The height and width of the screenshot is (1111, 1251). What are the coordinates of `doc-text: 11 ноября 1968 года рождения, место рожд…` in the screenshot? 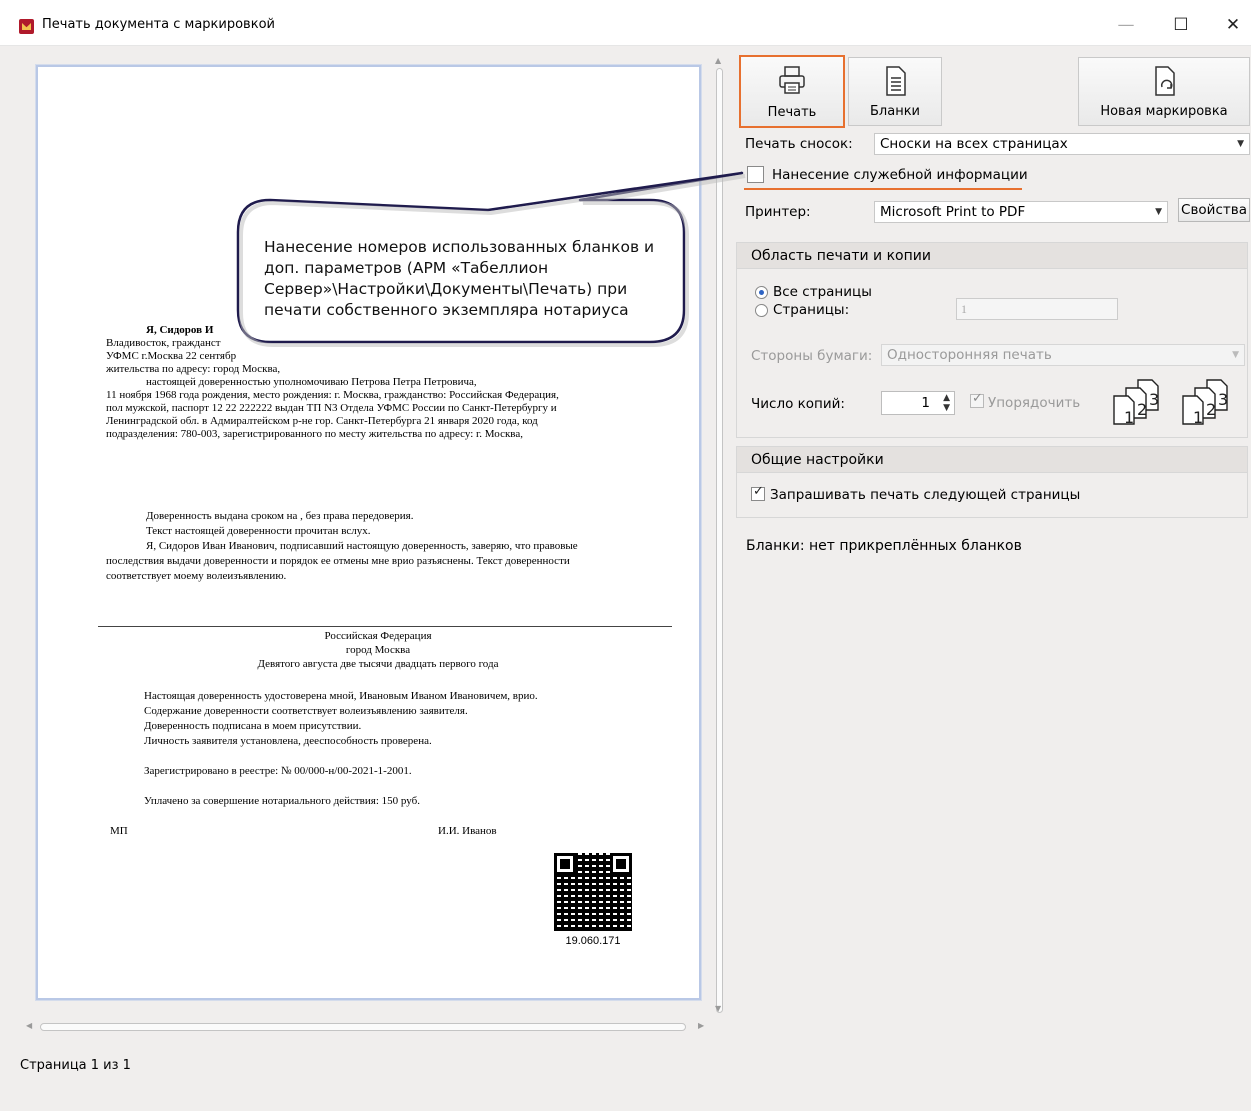 It's located at (332, 395).